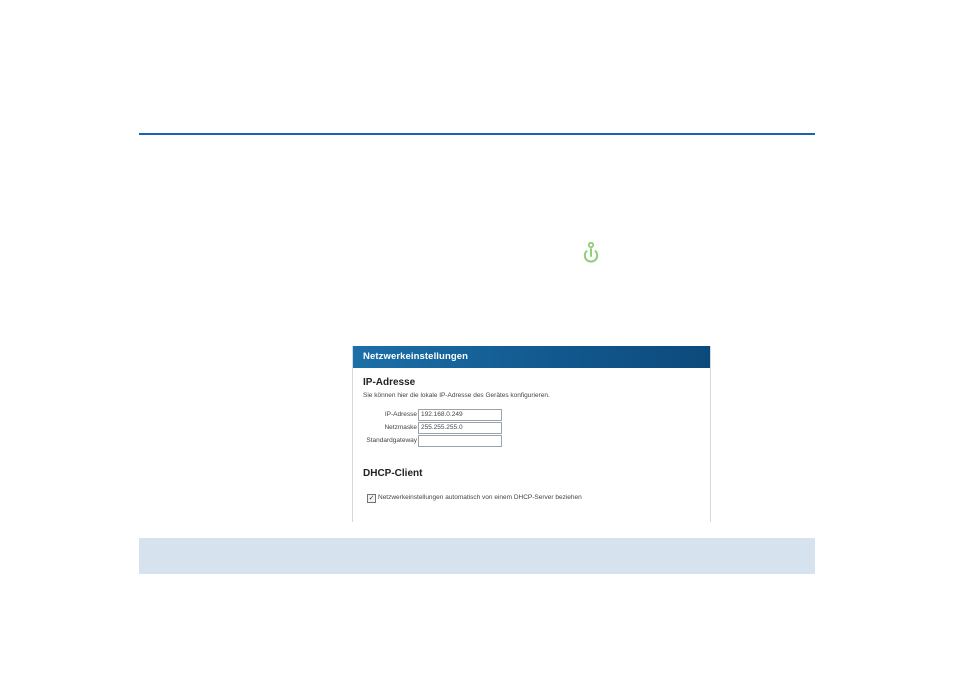 This screenshot has width=954, height=674. I want to click on gateway-input, so click(460, 441).